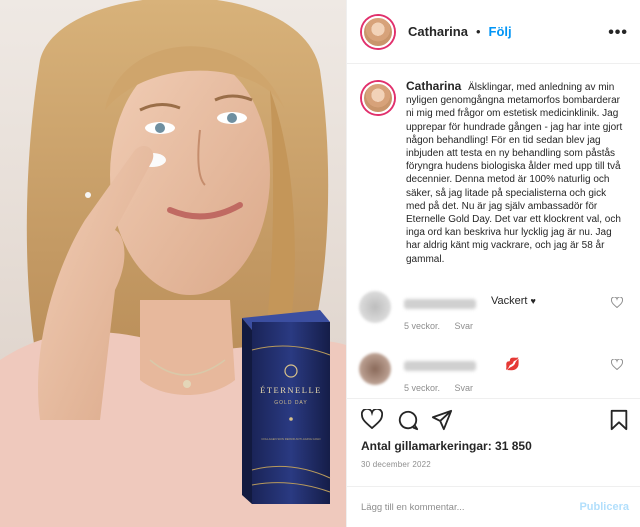  What do you see at coordinates (290, 403) in the screenshot?
I see `box-line: GOLD DAY` at bounding box center [290, 403].